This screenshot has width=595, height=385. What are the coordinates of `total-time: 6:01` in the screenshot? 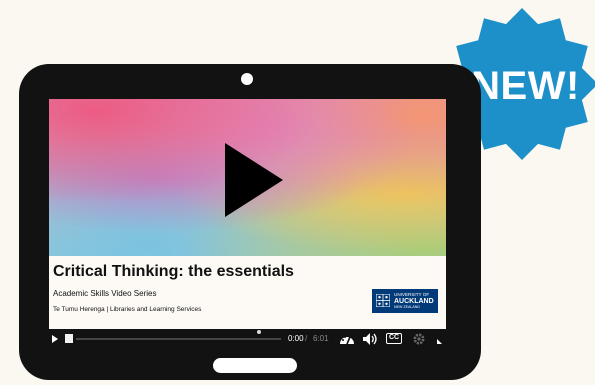 It's located at (321, 338).